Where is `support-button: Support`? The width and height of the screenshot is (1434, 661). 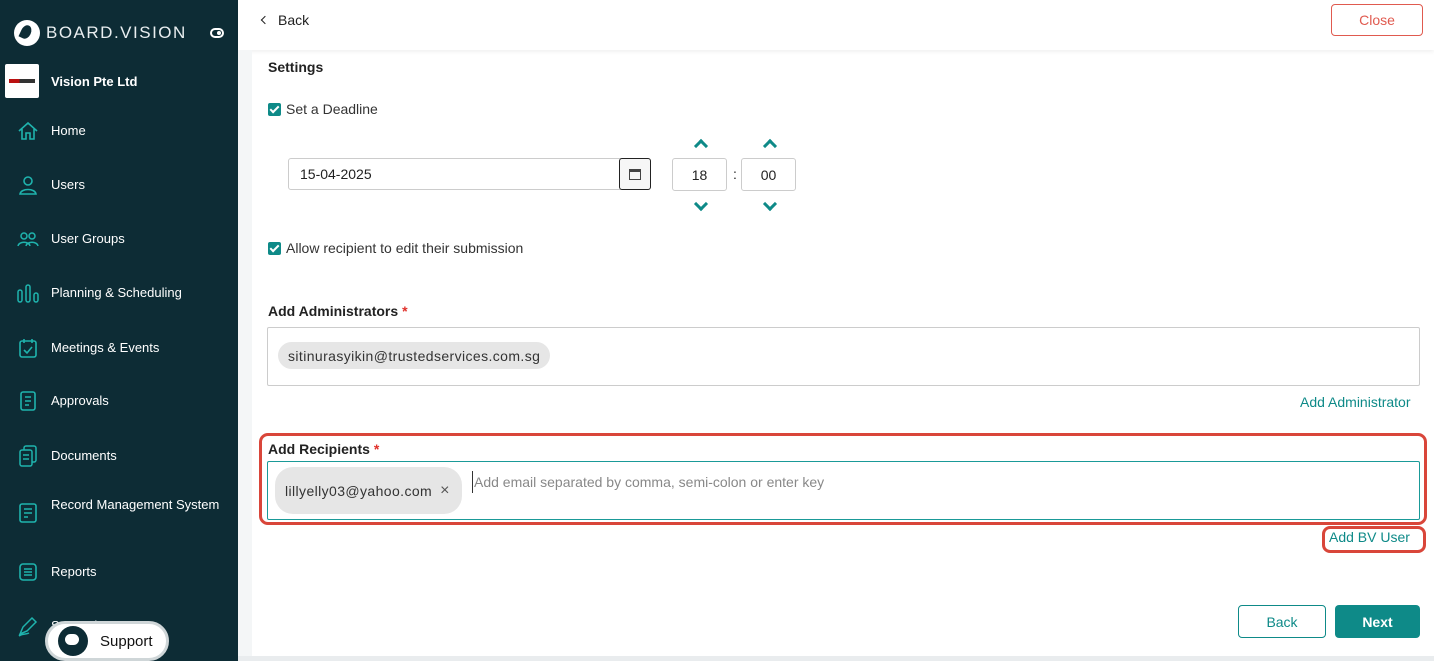 support-button: Support is located at coordinates (107, 641).